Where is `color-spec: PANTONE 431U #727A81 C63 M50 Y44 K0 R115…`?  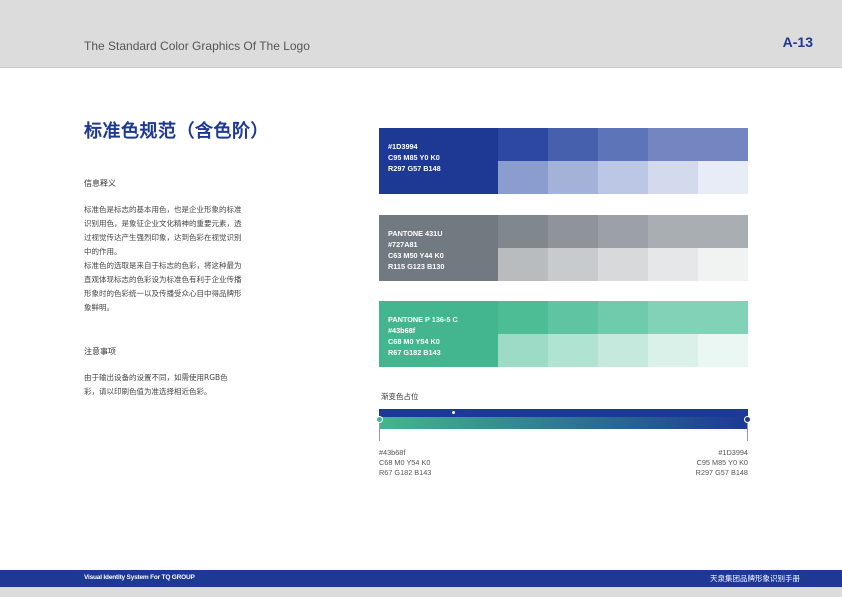
color-spec: PANTONE 431U #727A81 C63 M50 Y44 K0 R115… is located at coordinates (416, 250).